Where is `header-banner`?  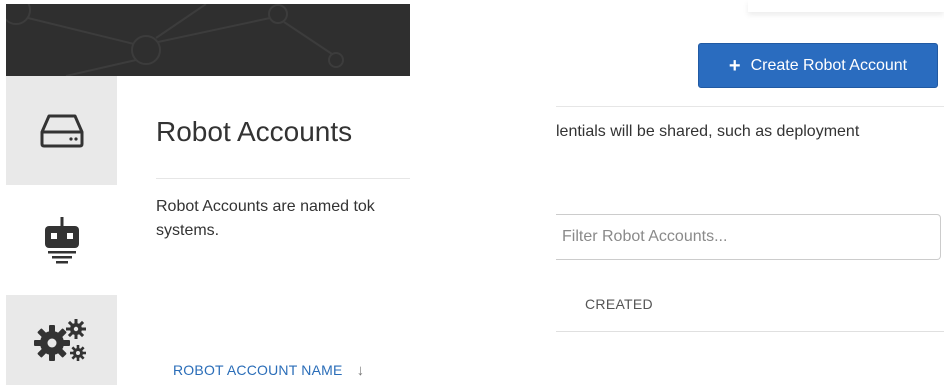 header-banner is located at coordinates (208, 40).